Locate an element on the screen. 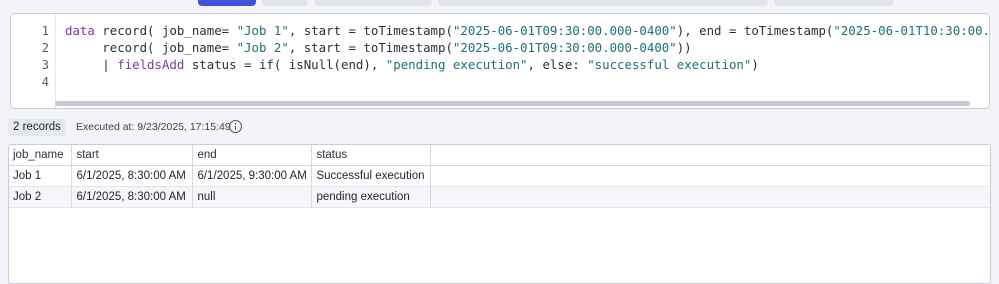  executed-at-label: Executed at: 9/23/2025, 17:15:49 is located at coordinates (153, 127).